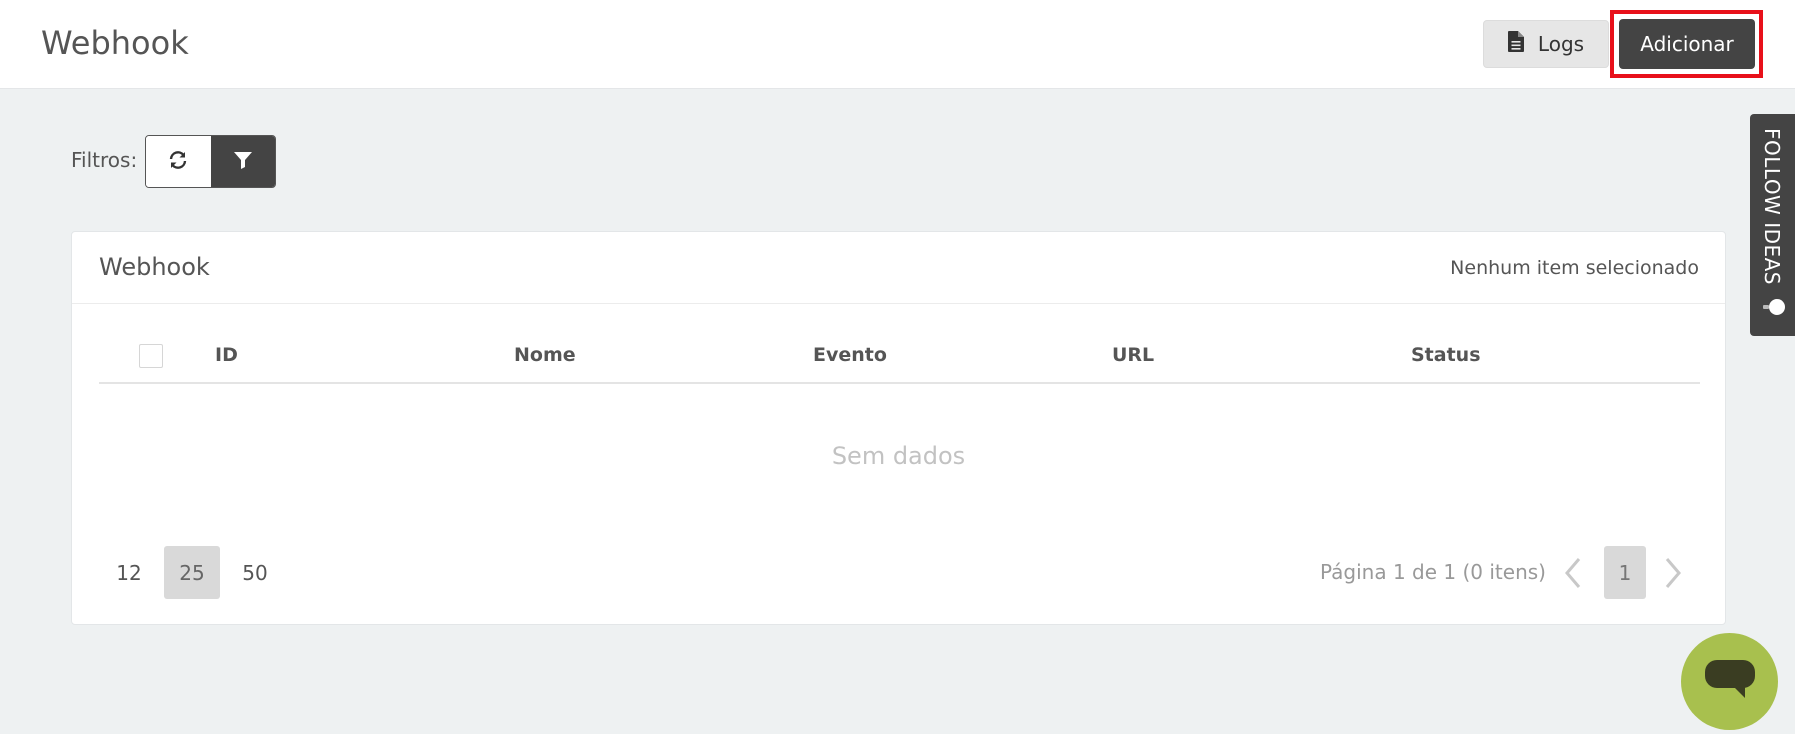 Image resolution: width=1795 pixels, height=734 pixels. What do you see at coordinates (115, 43) in the screenshot?
I see `page-title: Webhook` at bounding box center [115, 43].